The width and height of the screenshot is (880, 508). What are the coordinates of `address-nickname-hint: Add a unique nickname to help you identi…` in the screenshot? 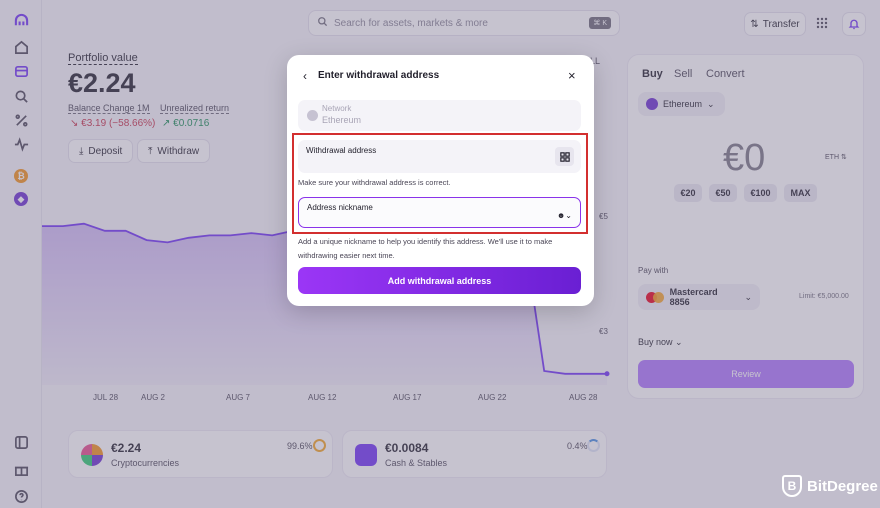 It's located at (425, 248).